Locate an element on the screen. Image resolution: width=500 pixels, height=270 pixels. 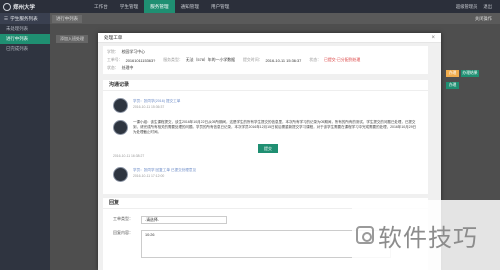
status-label: 状态： is located at coordinates (315, 59).